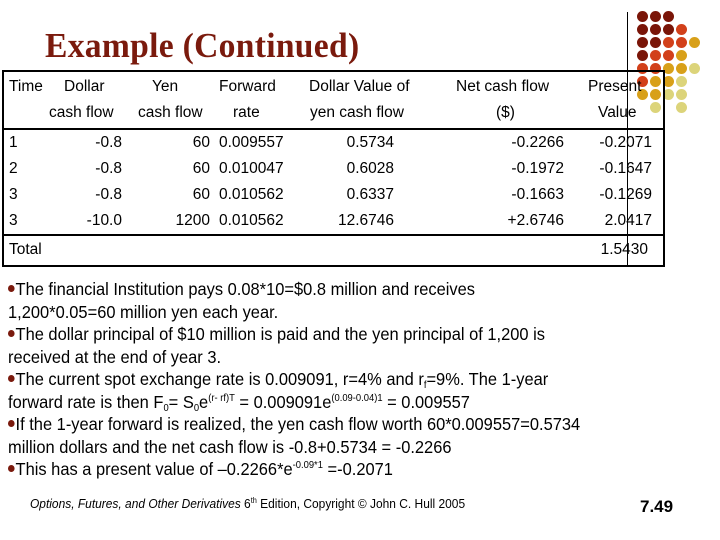 The image size is (720, 540). What do you see at coordinates (625, 168) in the screenshot?
I see `cell-present-value: -0.1647` at bounding box center [625, 168].